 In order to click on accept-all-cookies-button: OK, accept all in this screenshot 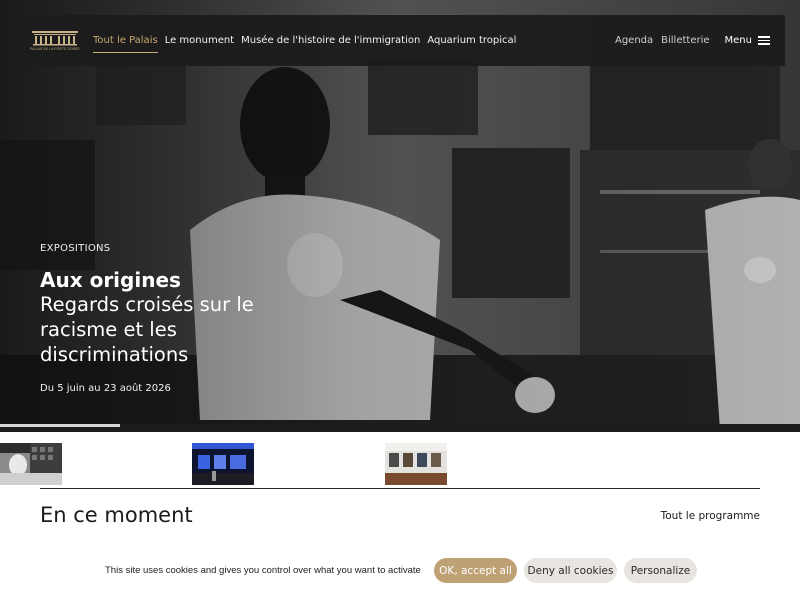, I will do `click(475, 570)`.